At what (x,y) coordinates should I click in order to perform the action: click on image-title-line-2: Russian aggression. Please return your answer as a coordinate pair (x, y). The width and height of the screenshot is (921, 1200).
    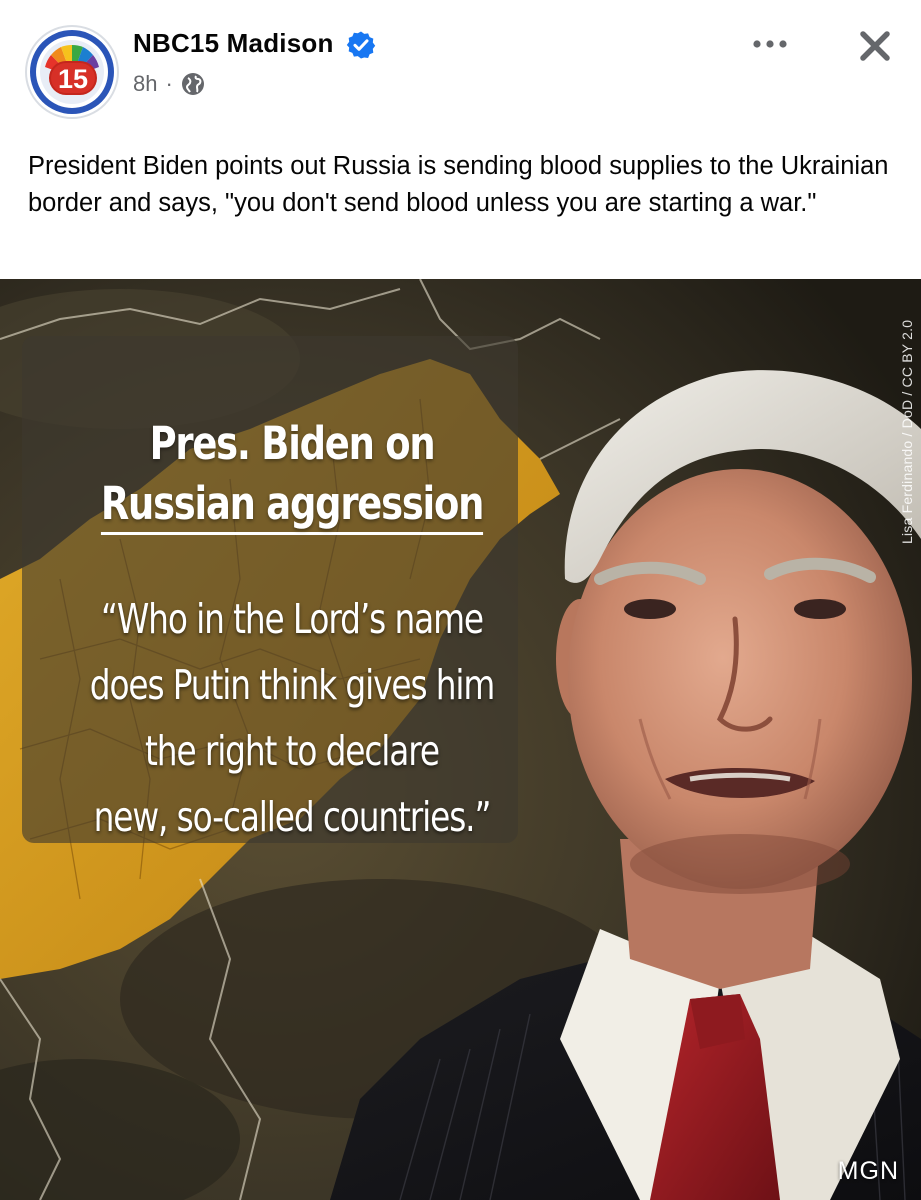
    Looking at the image, I should click on (292, 506).